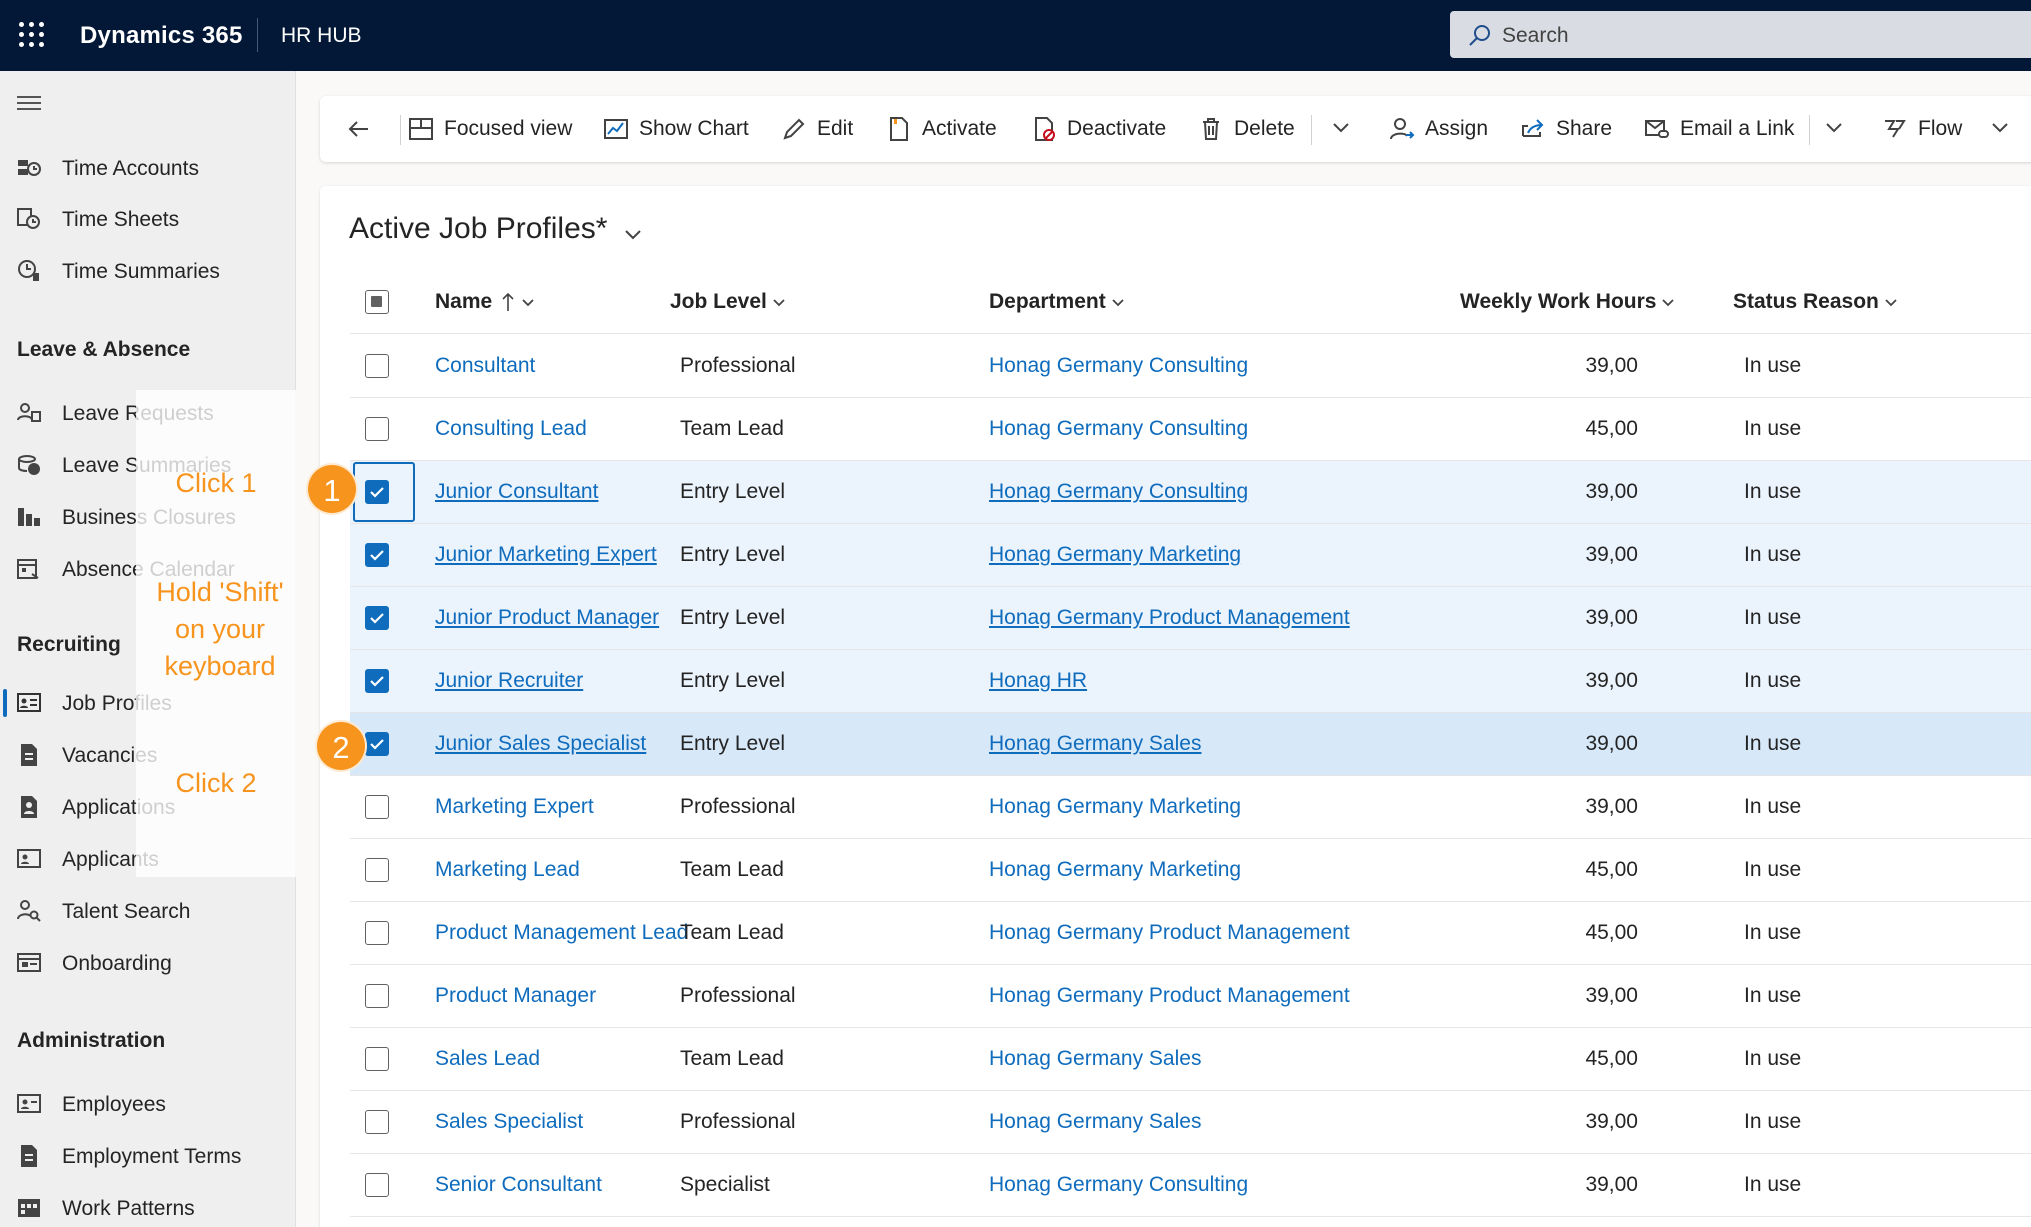  I want to click on activate-button: Activate, so click(941, 129).